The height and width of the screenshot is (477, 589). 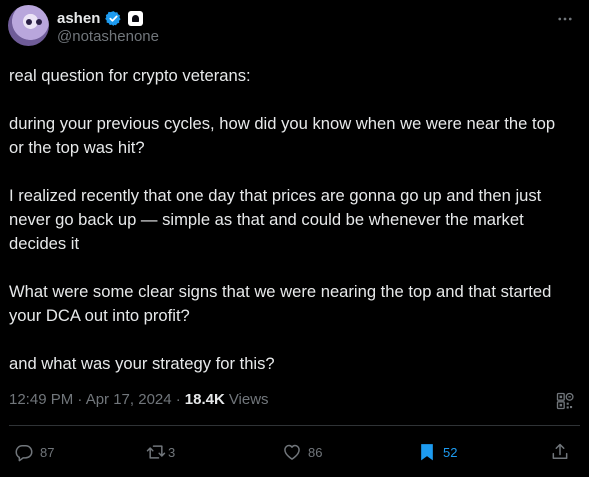 What do you see at coordinates (39, 22) in the screenshot?
I see `avatar-eye-right` at bounding box center [39, 22].